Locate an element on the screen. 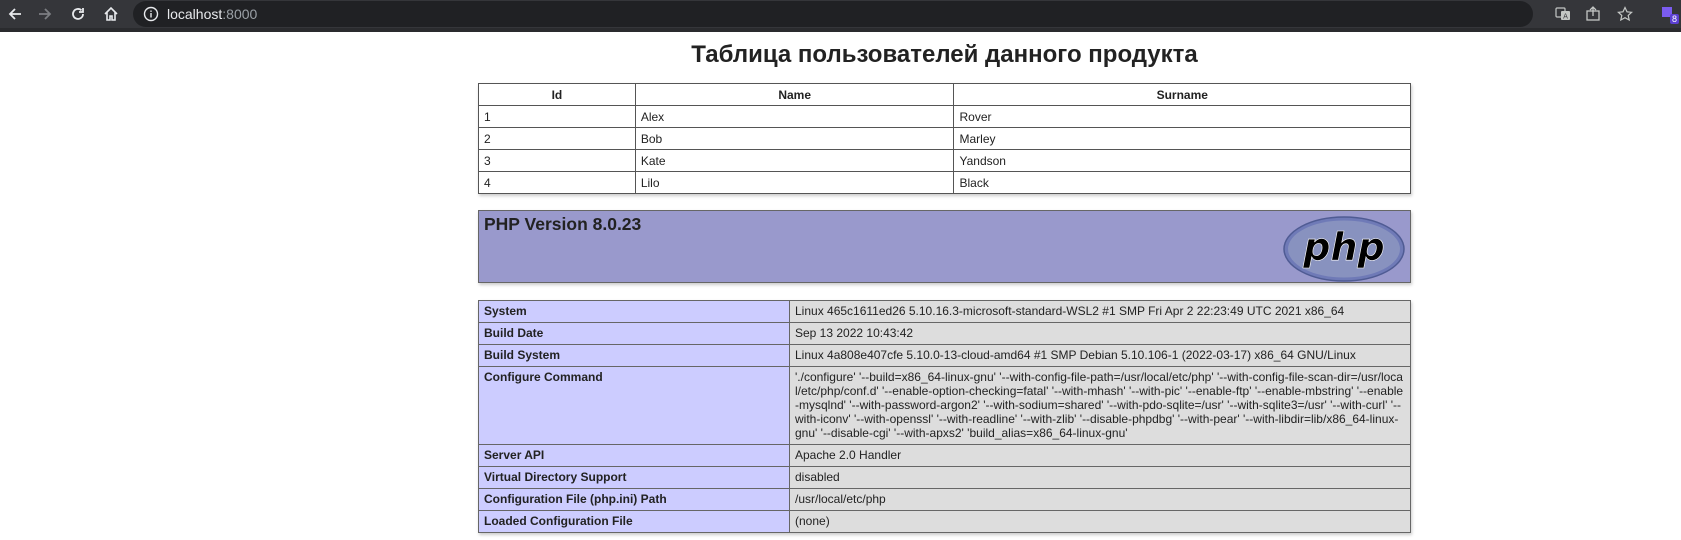  phpinfo-row: Build Date Sep 13 2022 10:43:42 is located at coordinates (944, 333).